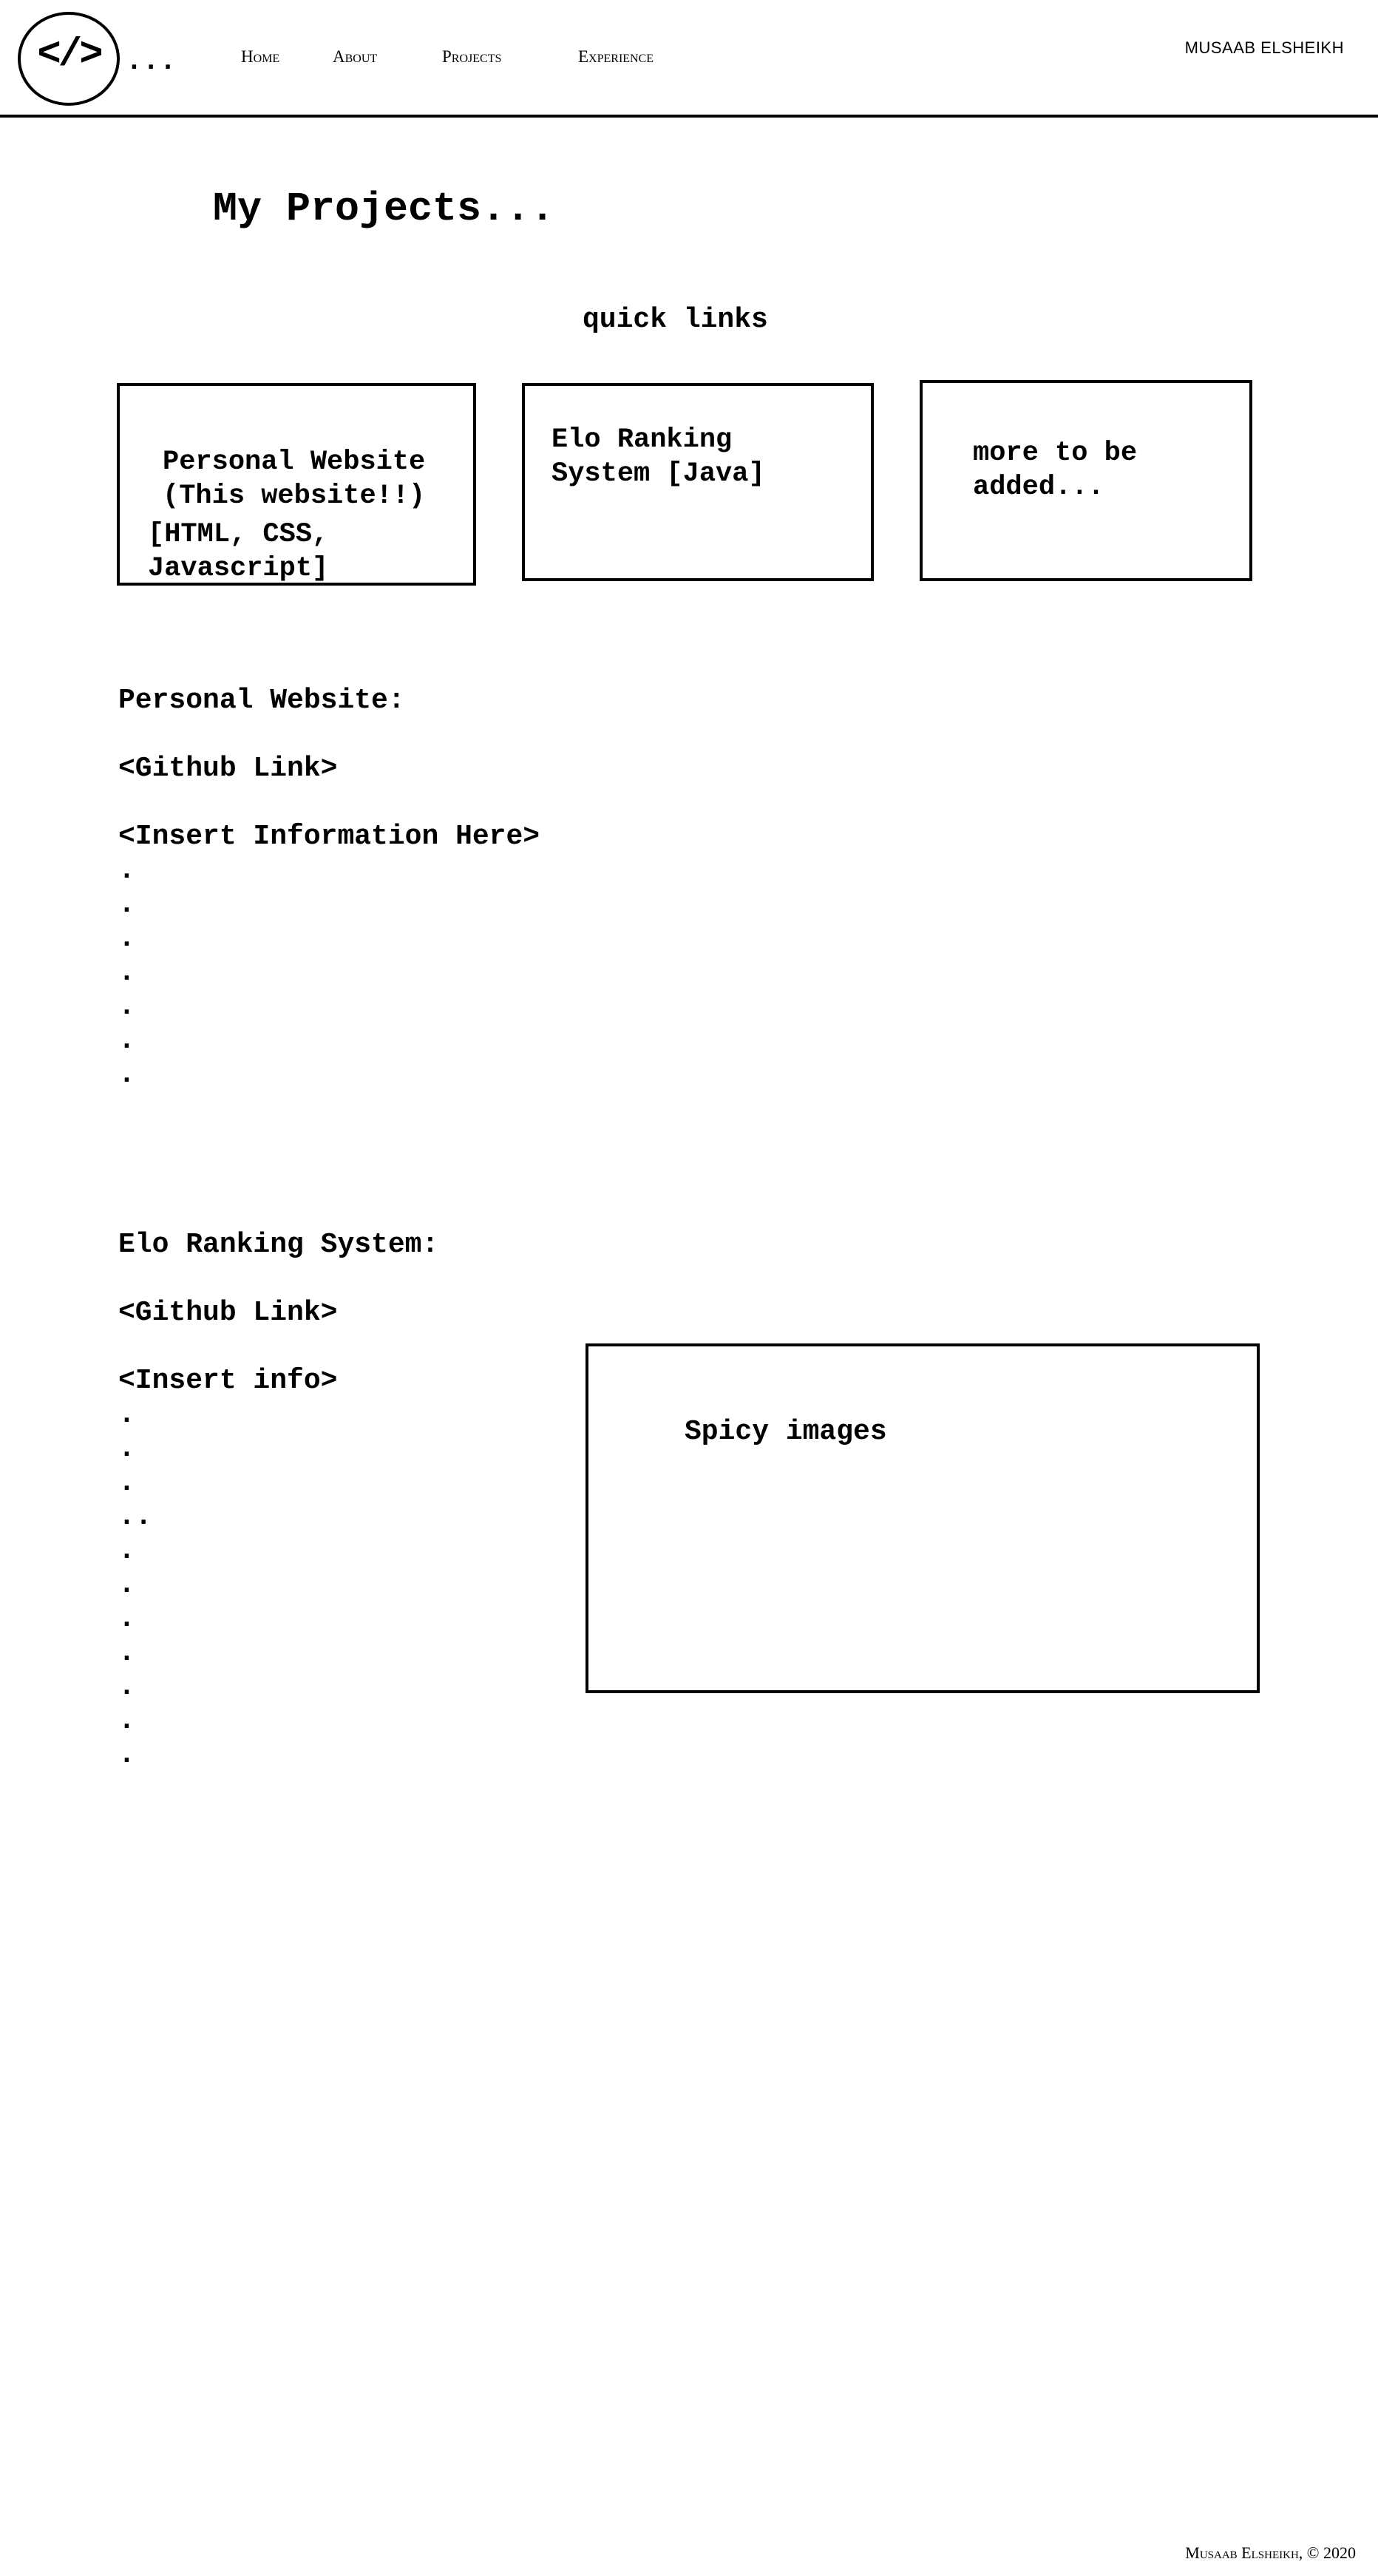 The height and width of the screenshot is (2576, 1378). I want to click on personal-website-info: <Insert Information Here>, so click(329, 837).